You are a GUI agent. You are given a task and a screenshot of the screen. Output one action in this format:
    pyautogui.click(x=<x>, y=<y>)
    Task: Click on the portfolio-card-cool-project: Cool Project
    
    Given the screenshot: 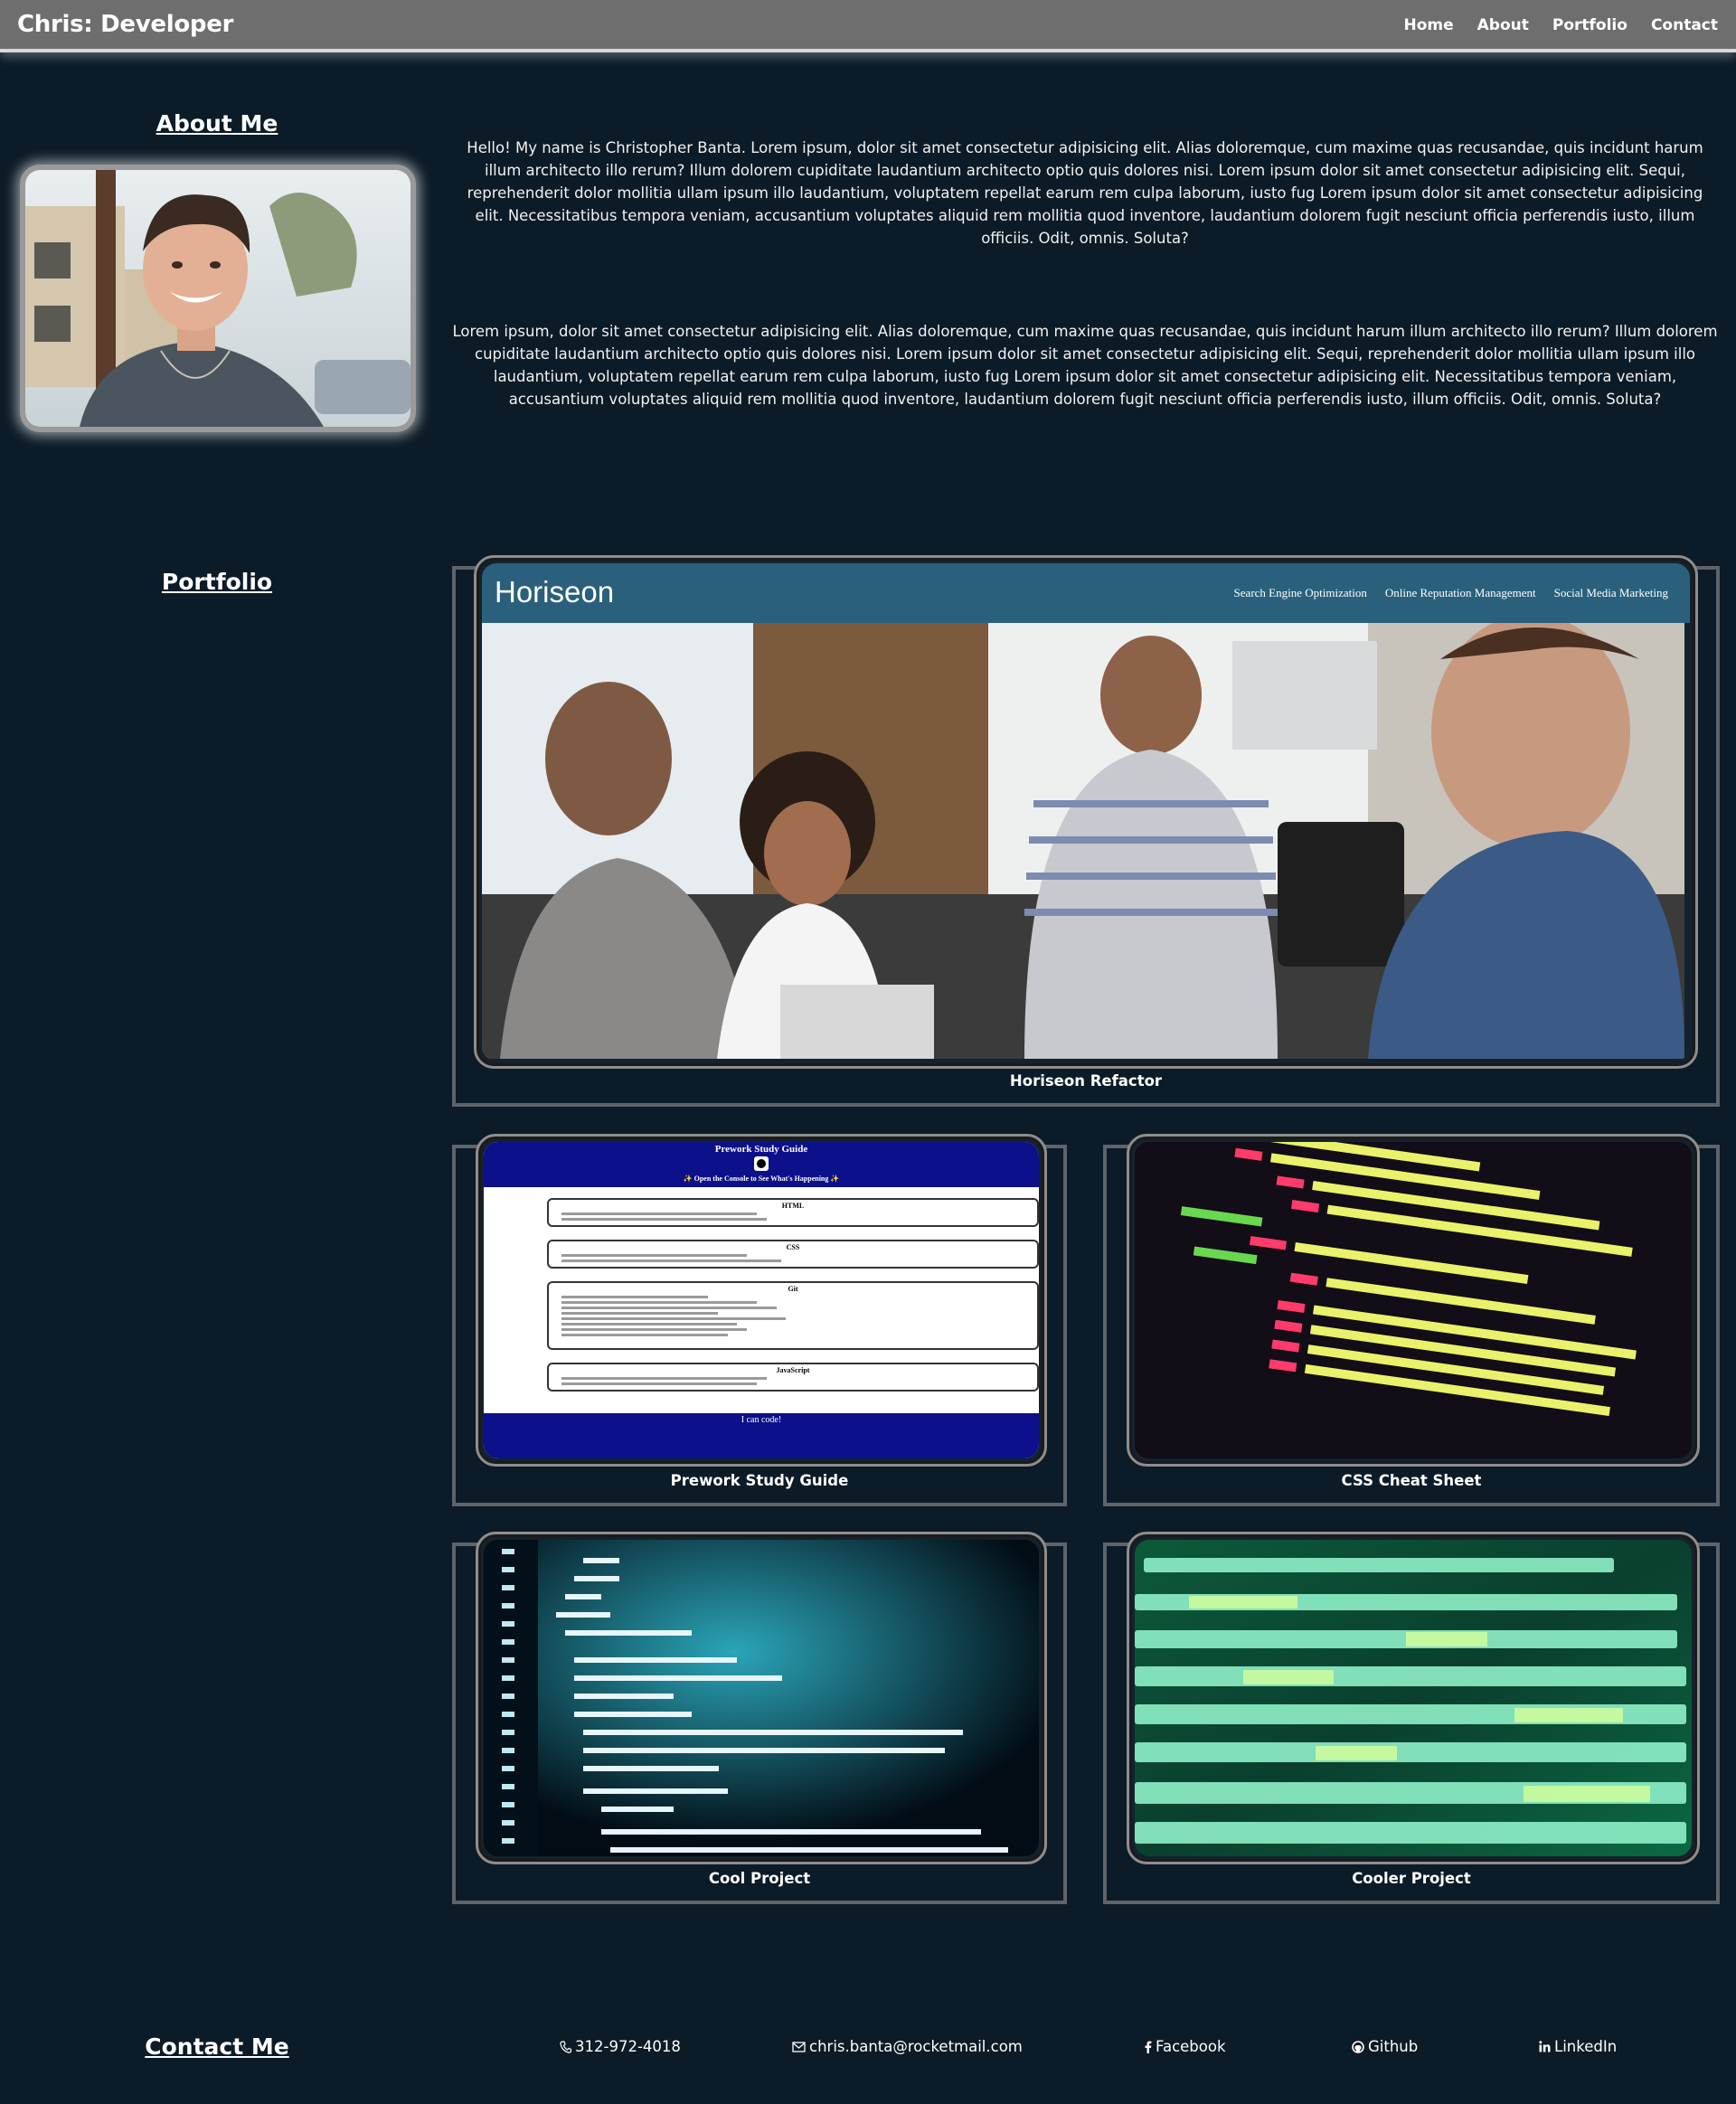 What is the action you would take?
    pyautogui.click(x=760, y=1718)
    